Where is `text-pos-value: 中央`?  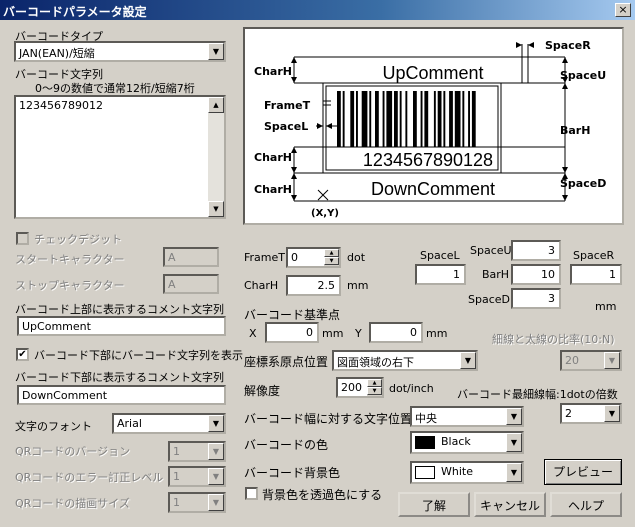
text-pos-value: 中央 is located at coordinates (426, 418).